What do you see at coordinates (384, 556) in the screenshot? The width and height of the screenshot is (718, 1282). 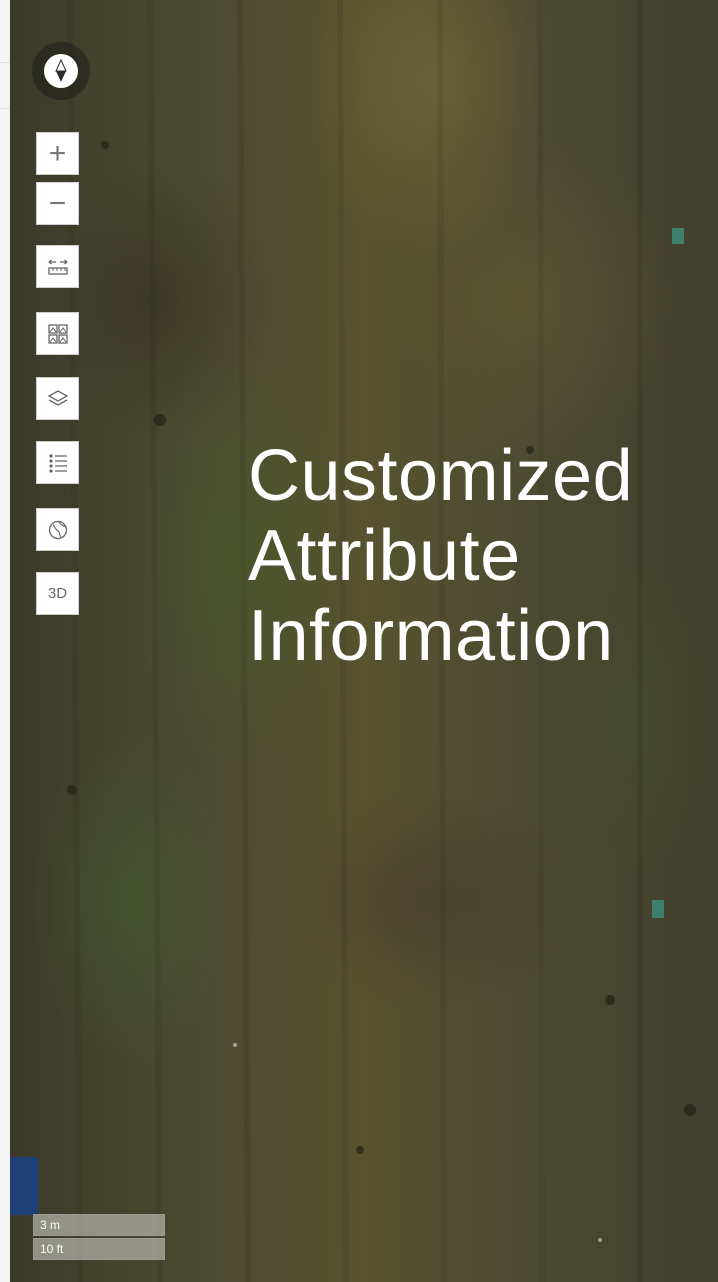 I see `caption-line-2: Attribute` at bounding box center [384, 556].